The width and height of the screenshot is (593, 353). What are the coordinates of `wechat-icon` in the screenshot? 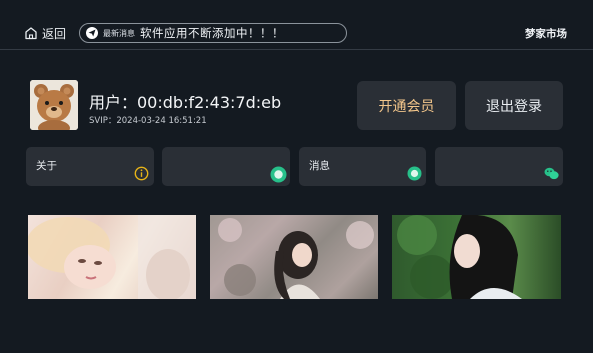 It's located at (551, 173).